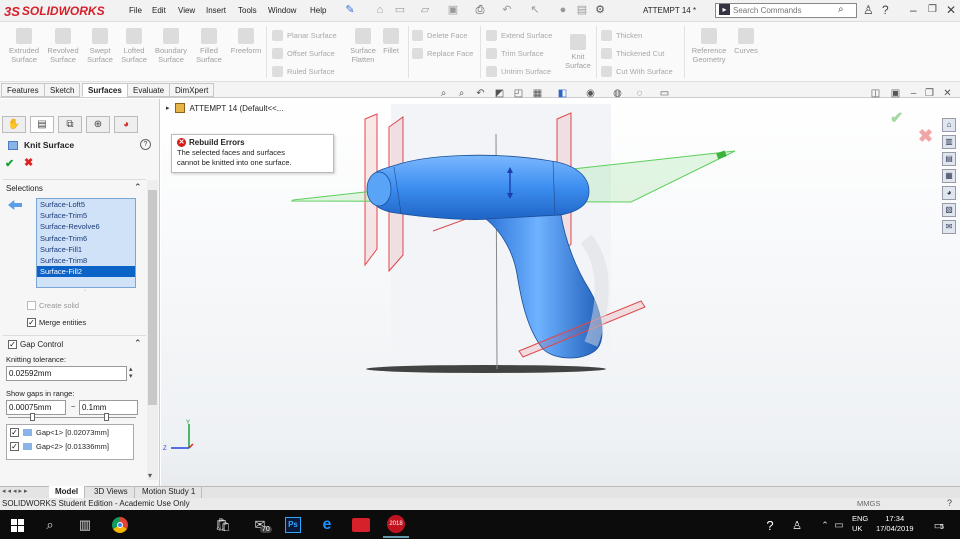 This screenshot has height=539, width=960. What do you see at coordinates (216, 10) in the screenshot?
I see `menu-insert: Insert` at bounding box center [216, 10].